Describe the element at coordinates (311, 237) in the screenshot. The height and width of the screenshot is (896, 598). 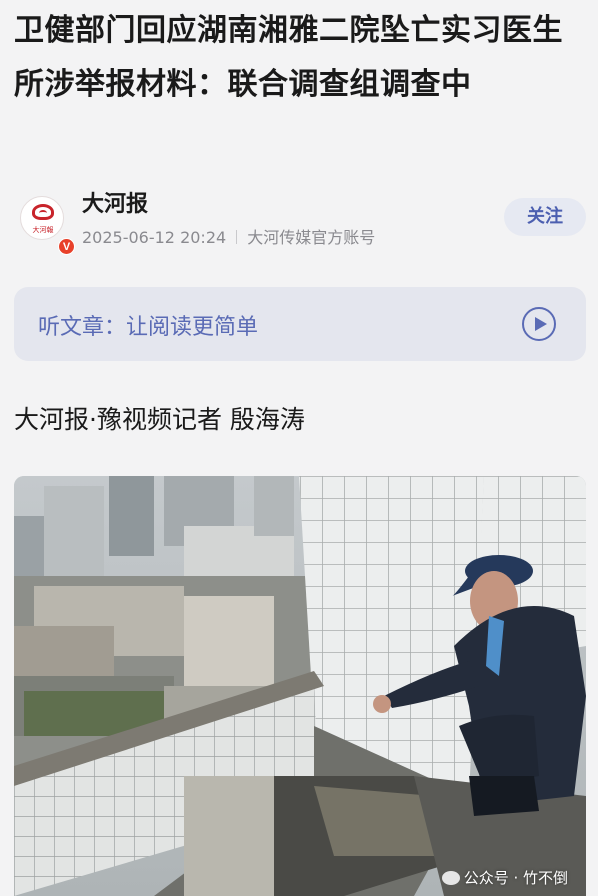
I see `account-type: 大河传媒官方账号` at that location.